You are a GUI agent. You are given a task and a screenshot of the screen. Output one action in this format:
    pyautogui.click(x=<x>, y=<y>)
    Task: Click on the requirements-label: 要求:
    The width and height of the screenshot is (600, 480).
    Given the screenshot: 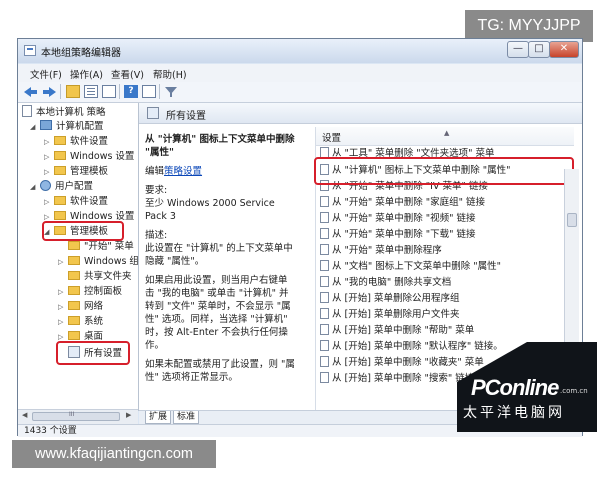 What is the action you would take?
    pyautogui.click(x=156, y=190)
    